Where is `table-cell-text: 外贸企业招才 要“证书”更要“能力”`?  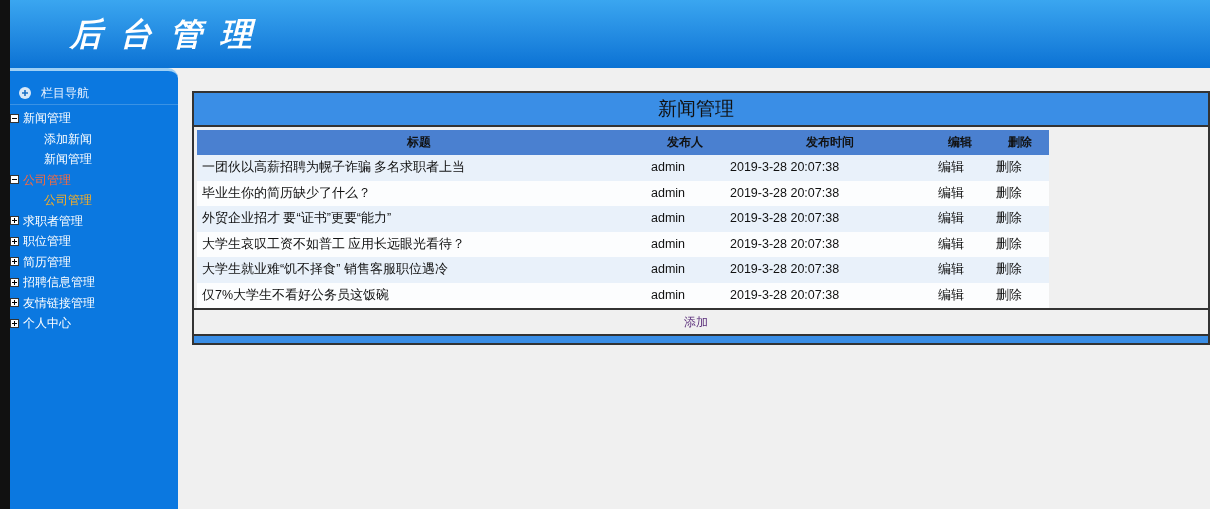 table-cell-text: 外贸企业招才 要“证书”更要“能力” is located at coordinates (297, 218).